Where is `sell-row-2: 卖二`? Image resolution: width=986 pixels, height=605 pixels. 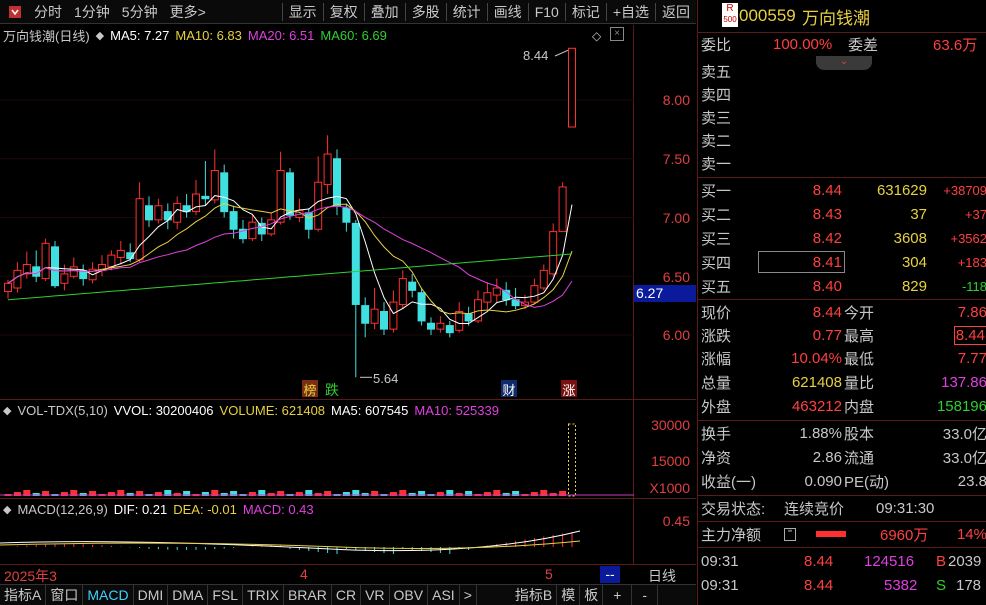
sell-row-2: 卖二 is located at coordinates (716, 141).